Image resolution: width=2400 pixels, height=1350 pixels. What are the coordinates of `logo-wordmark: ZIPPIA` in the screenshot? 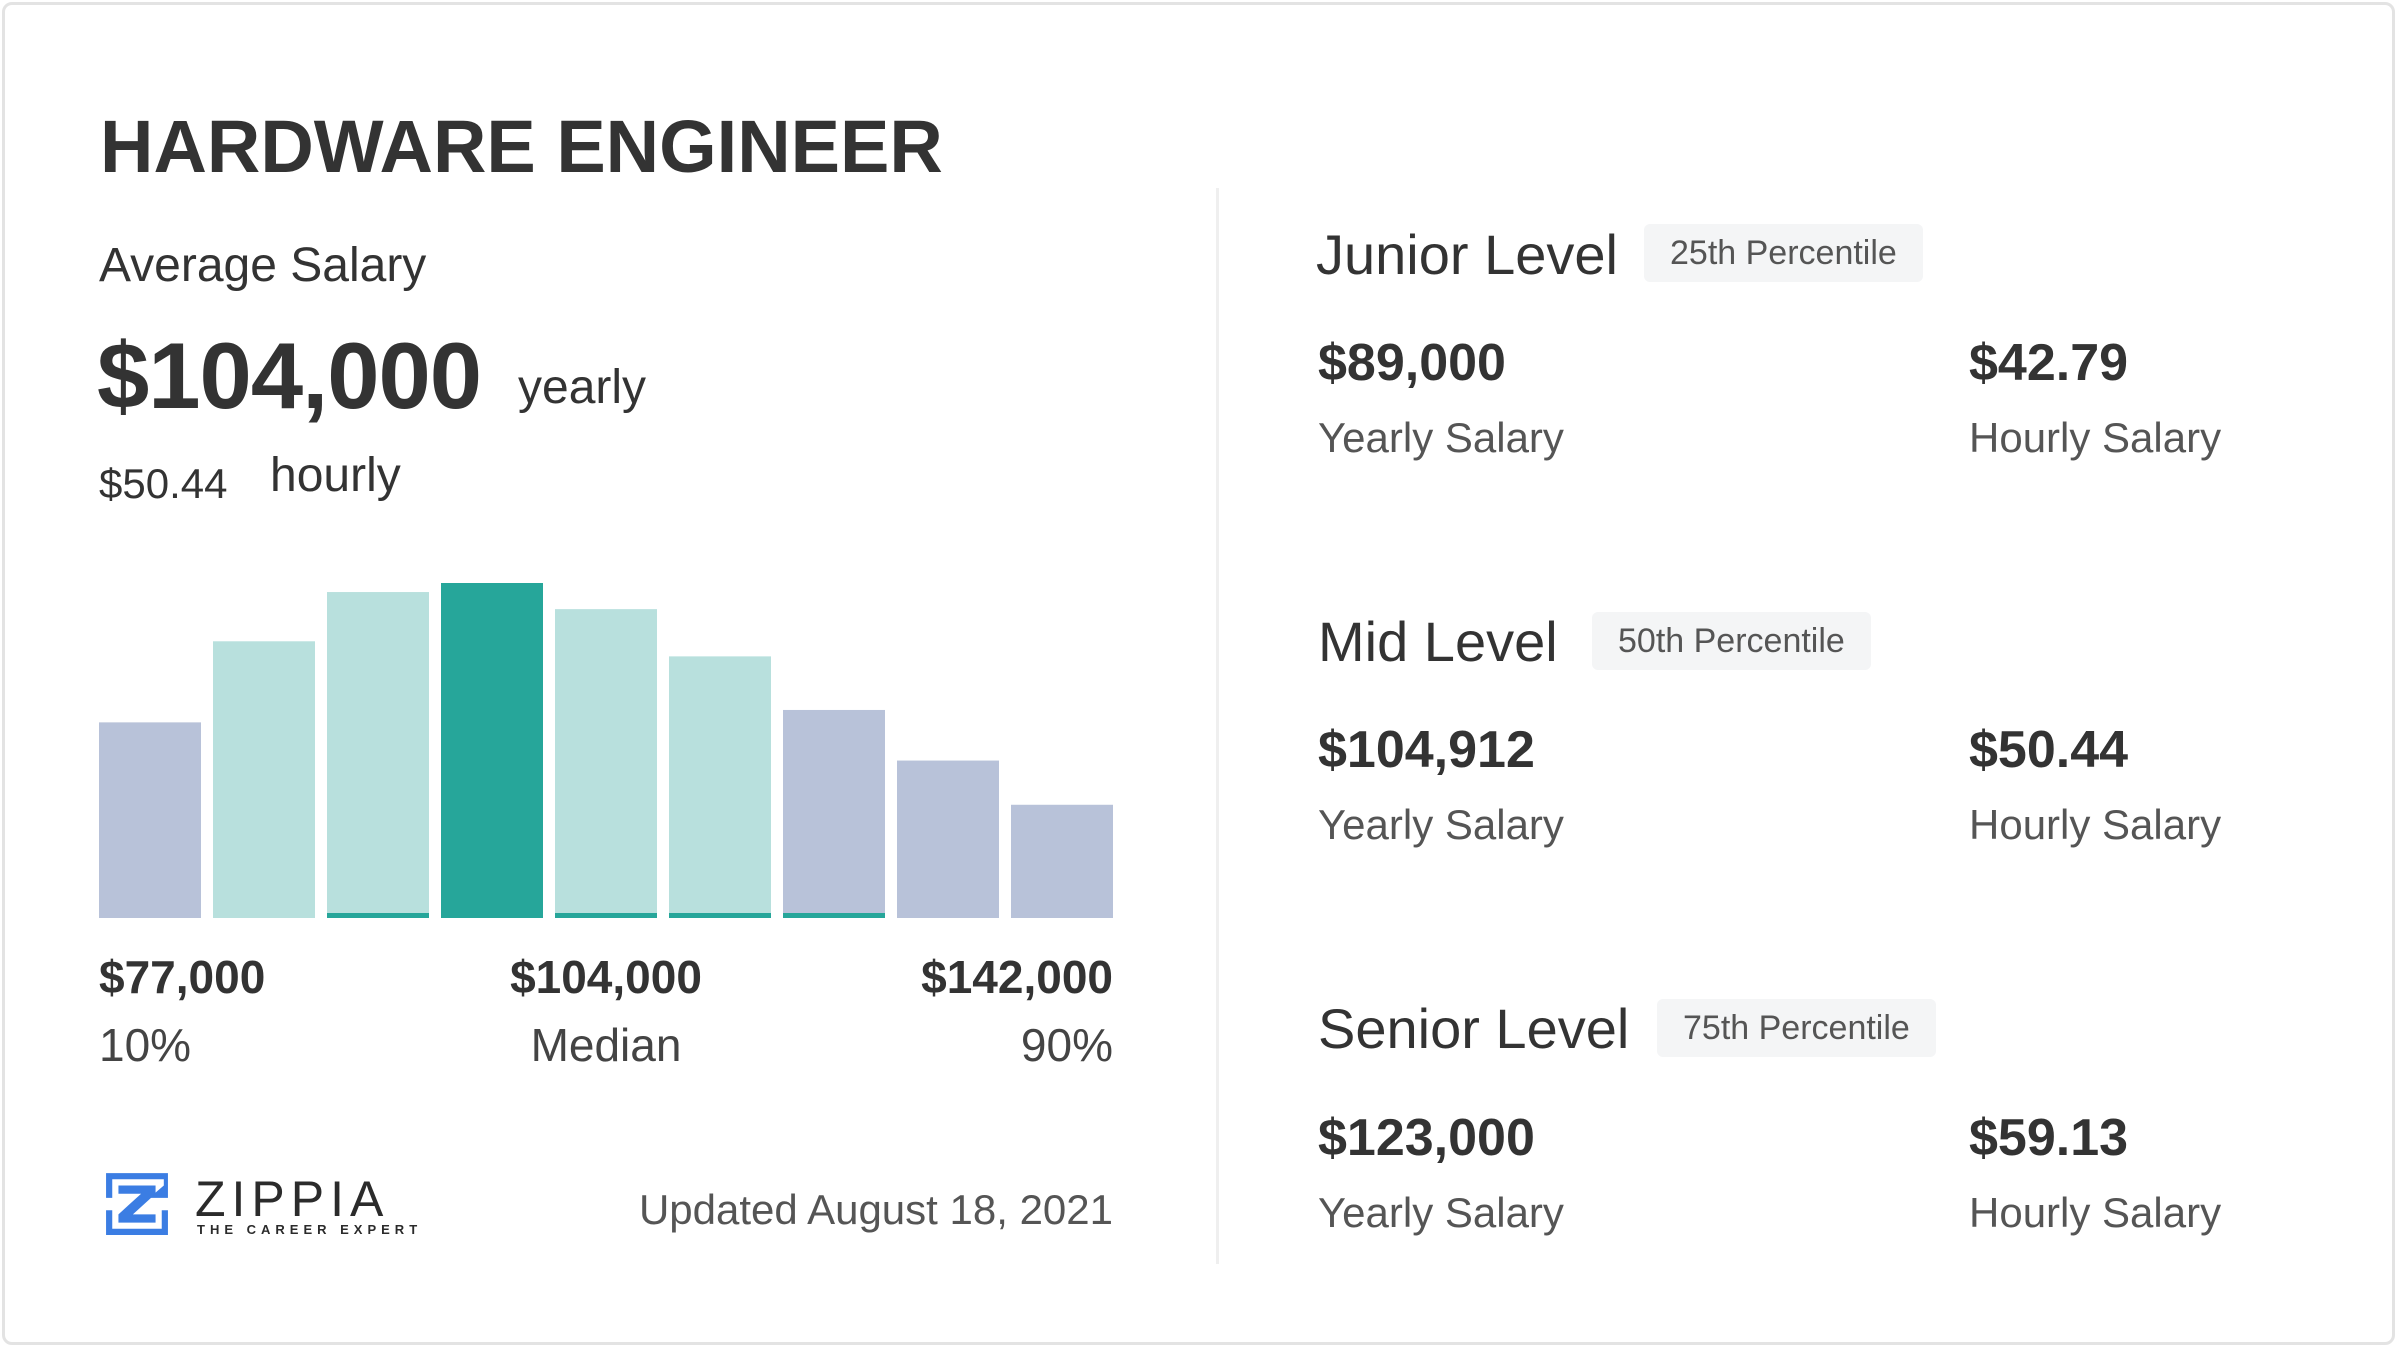 It's located at (292, 1199).